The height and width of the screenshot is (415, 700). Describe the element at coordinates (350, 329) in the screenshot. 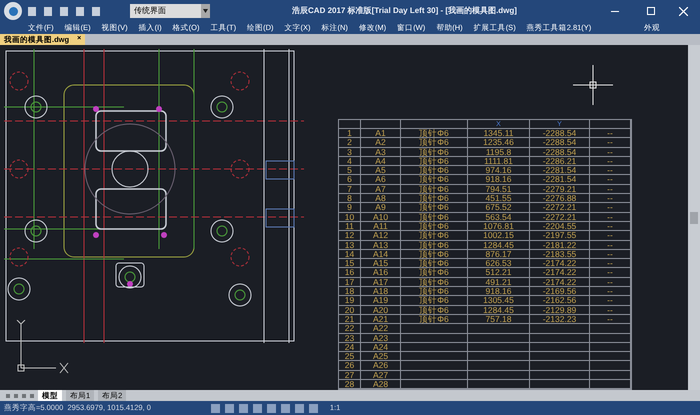

I see `table-cell: 22` at that location.